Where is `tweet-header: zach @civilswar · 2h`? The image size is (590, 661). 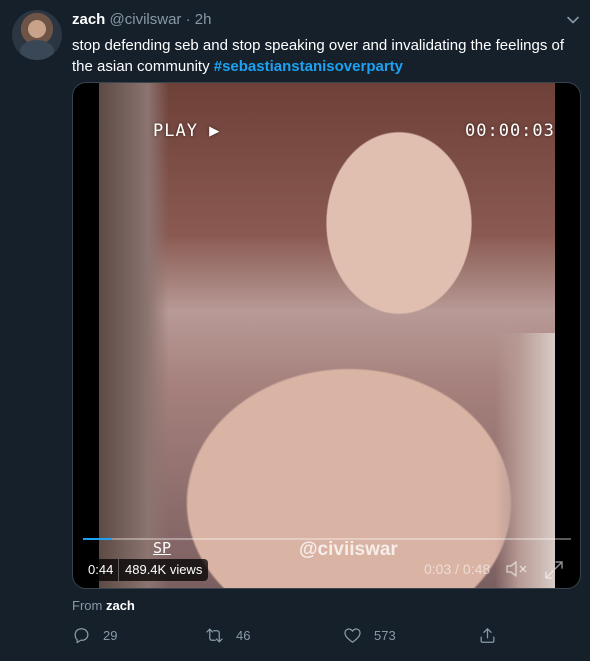
tweet-header: zach @civilswar · 2h is located at coordinates (141, 19).